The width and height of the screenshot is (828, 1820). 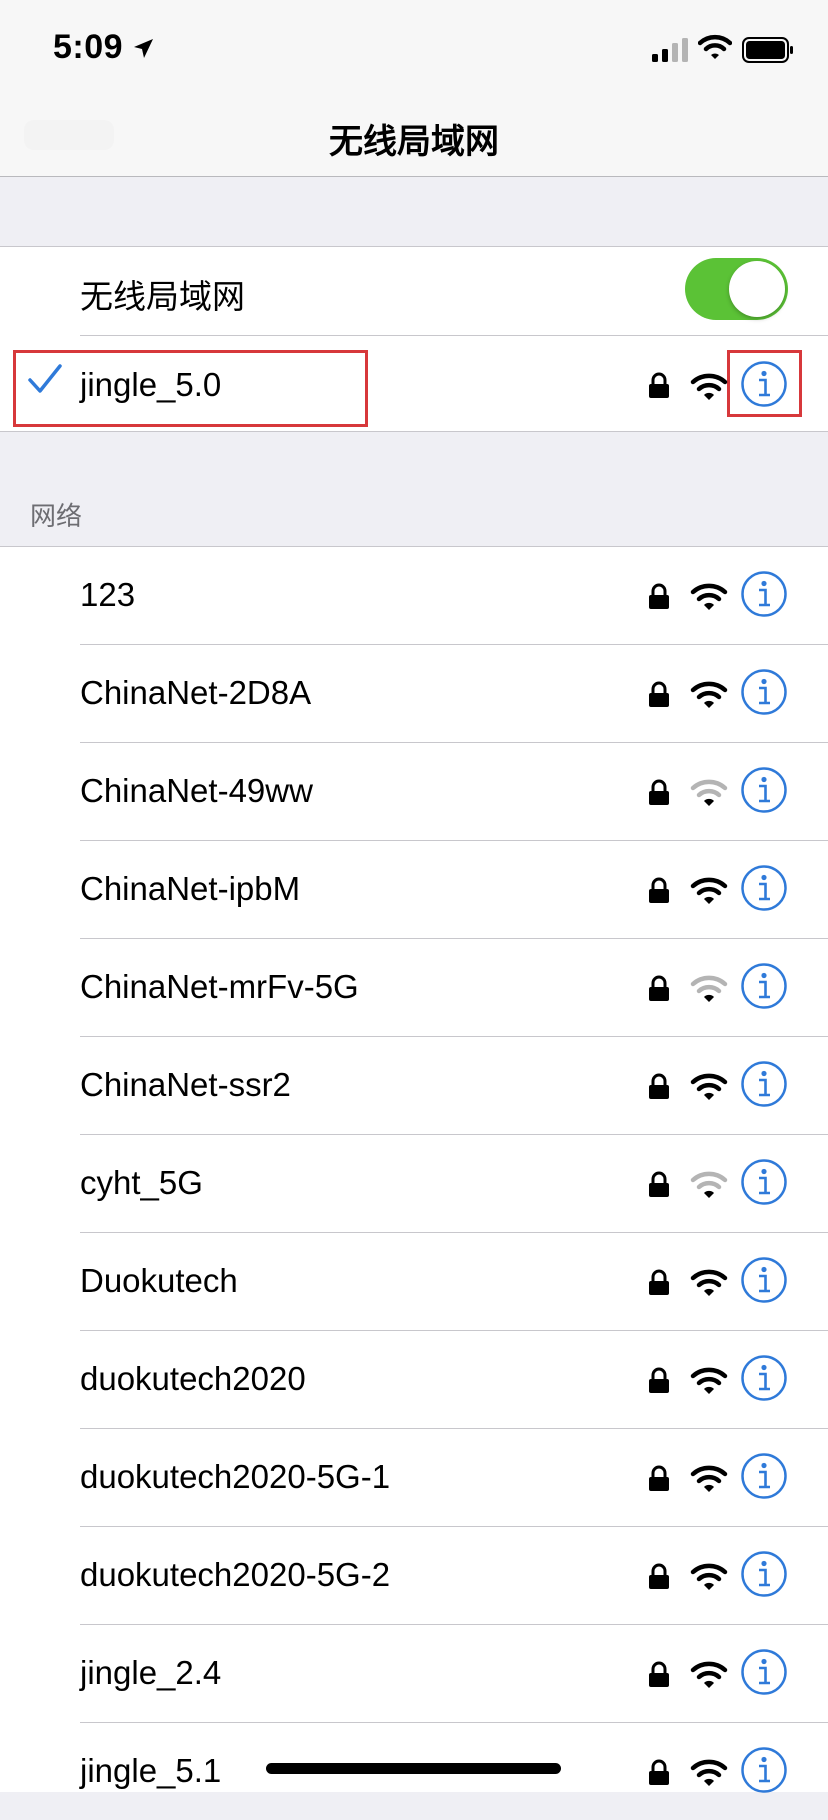 What do you see at coordinates (414, 1673) in the screenshot?
I see `network-row: jingle_2.4` at bounding box center [414, 1673].